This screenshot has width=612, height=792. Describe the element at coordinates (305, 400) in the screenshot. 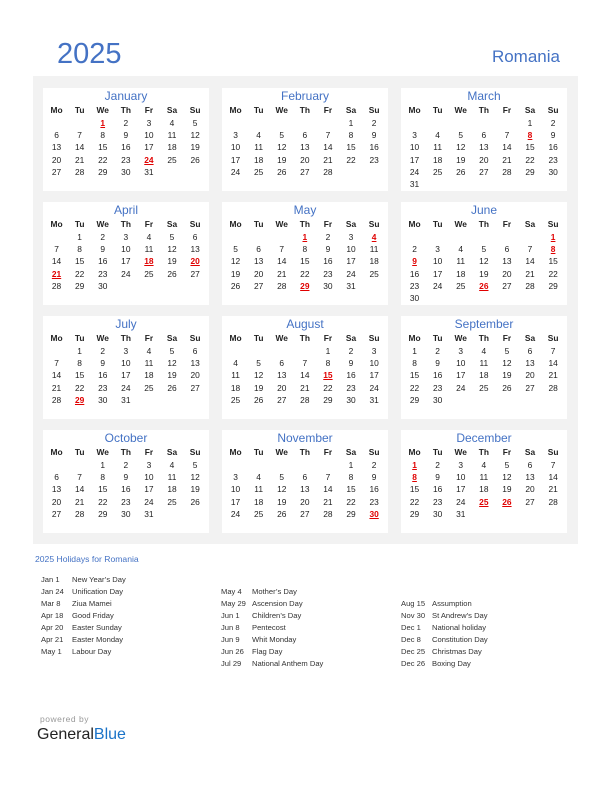

I see `week-row: 25 26 27 28 29 30 31` at that location.